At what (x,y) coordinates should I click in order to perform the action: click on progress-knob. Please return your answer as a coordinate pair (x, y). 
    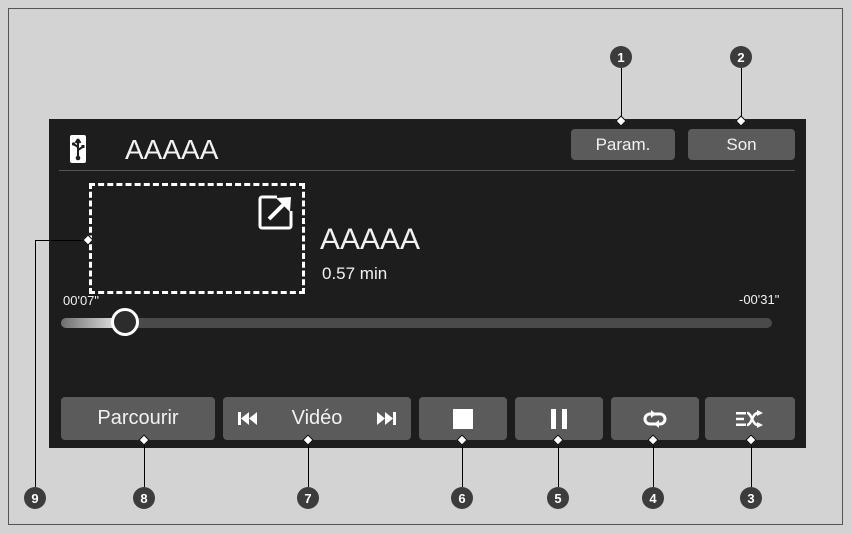
    Looking at the image, I should click on (124, 322).